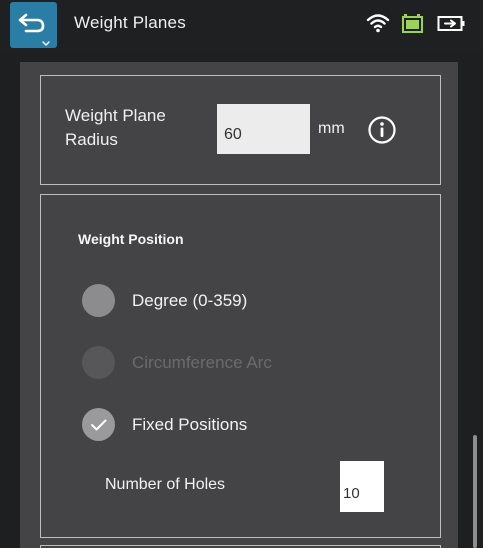 This screenshot has height=548, width=483. Describe the element at coordinates (475, 491) in the screenshot. I see `scrollbar-thumb` at that location.